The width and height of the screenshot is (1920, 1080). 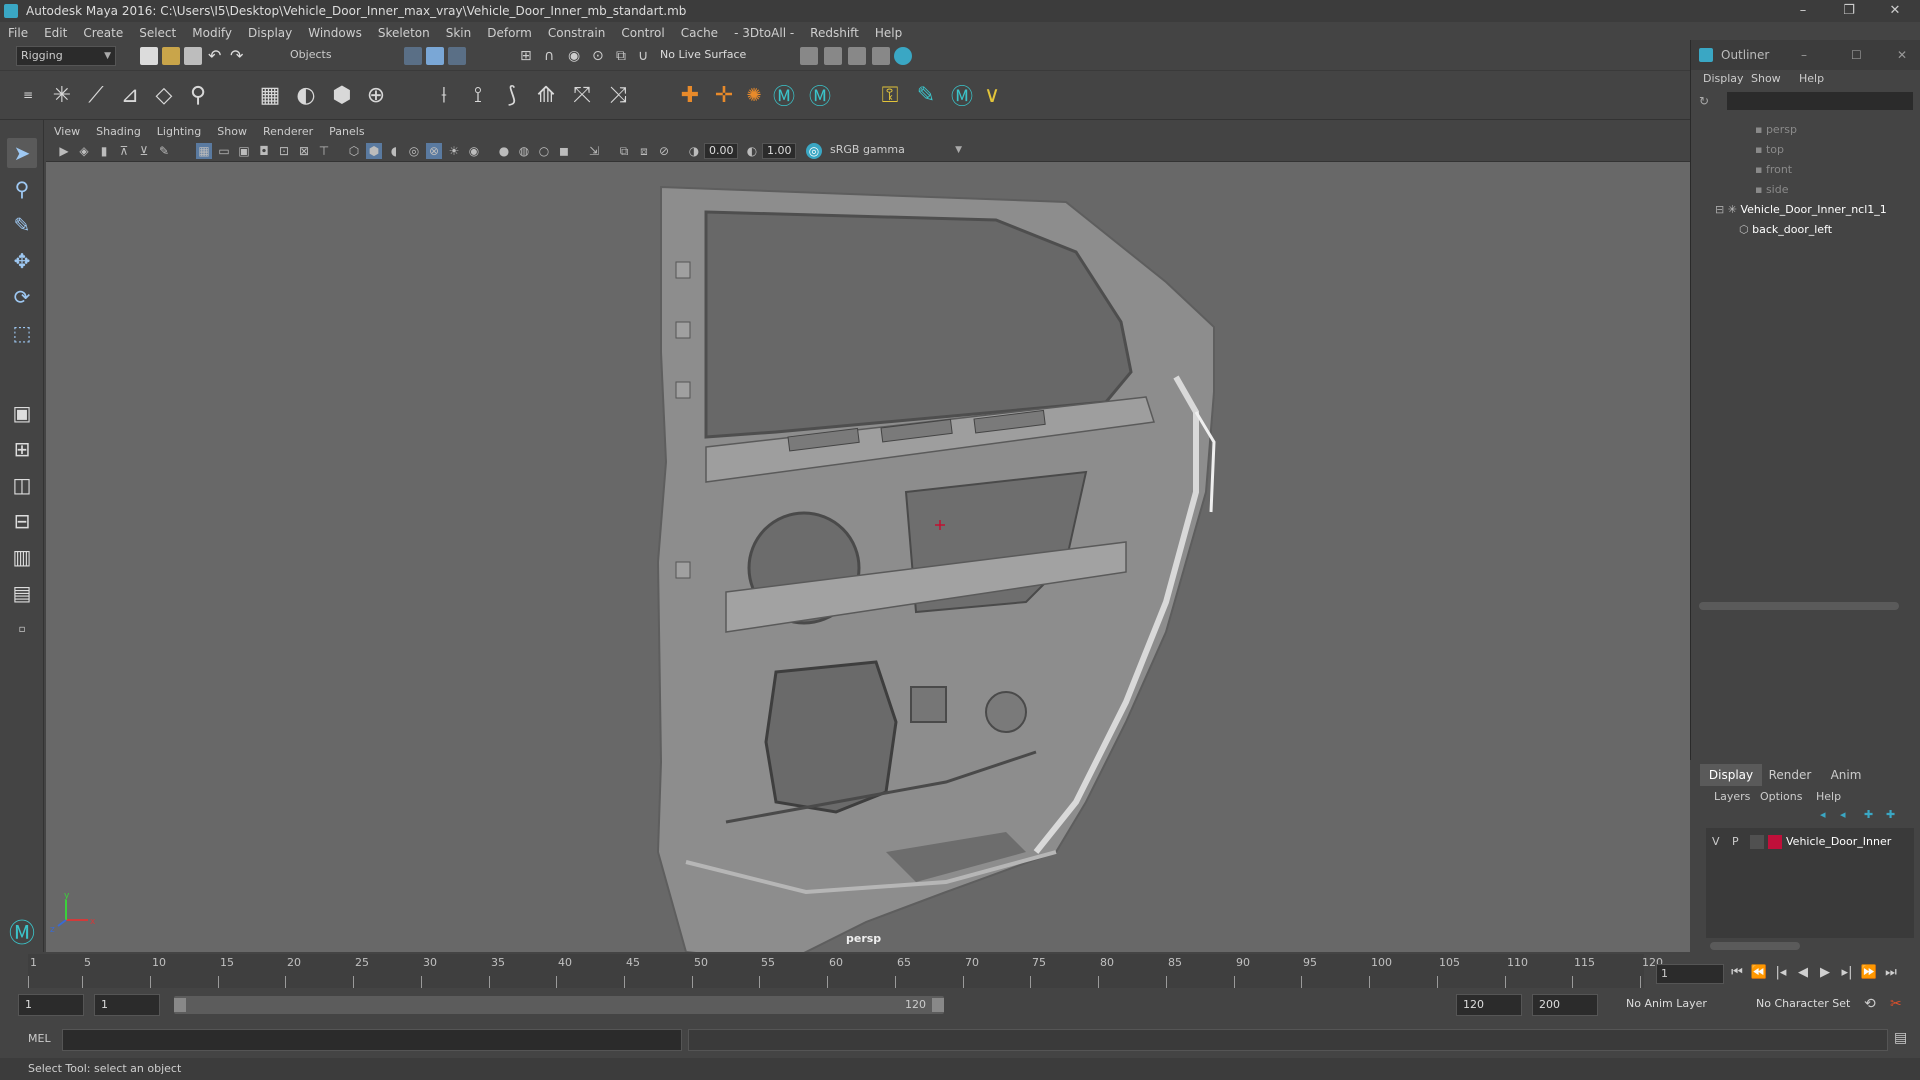 What do you see at coordinates (157, 33) in the screenshot?
I see `menu-select: Select` at bounding box center [157, 33].